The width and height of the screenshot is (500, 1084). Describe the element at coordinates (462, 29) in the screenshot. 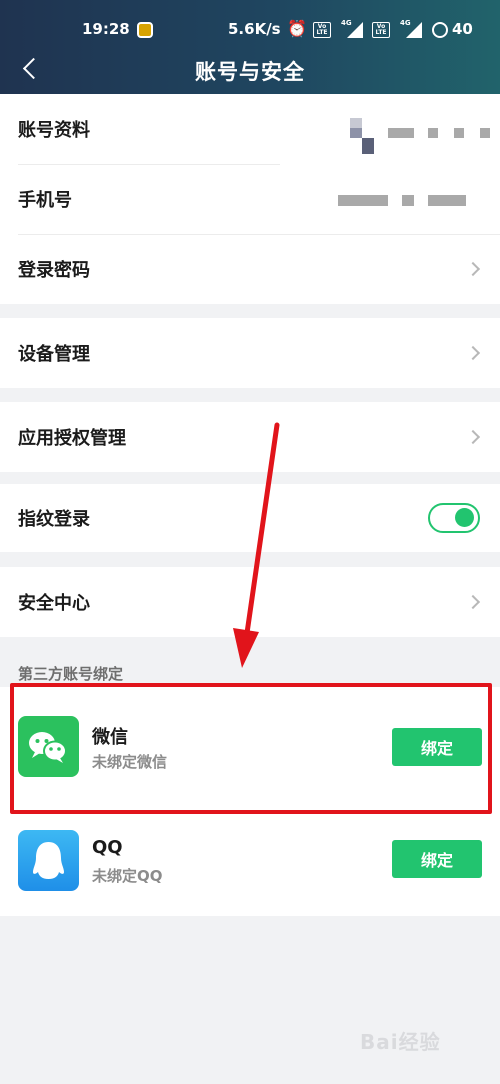

I see `battery-level: 40` at that location.